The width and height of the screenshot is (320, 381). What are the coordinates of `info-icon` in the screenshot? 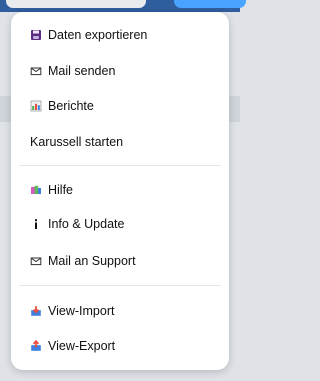 It's located at (36, 224).